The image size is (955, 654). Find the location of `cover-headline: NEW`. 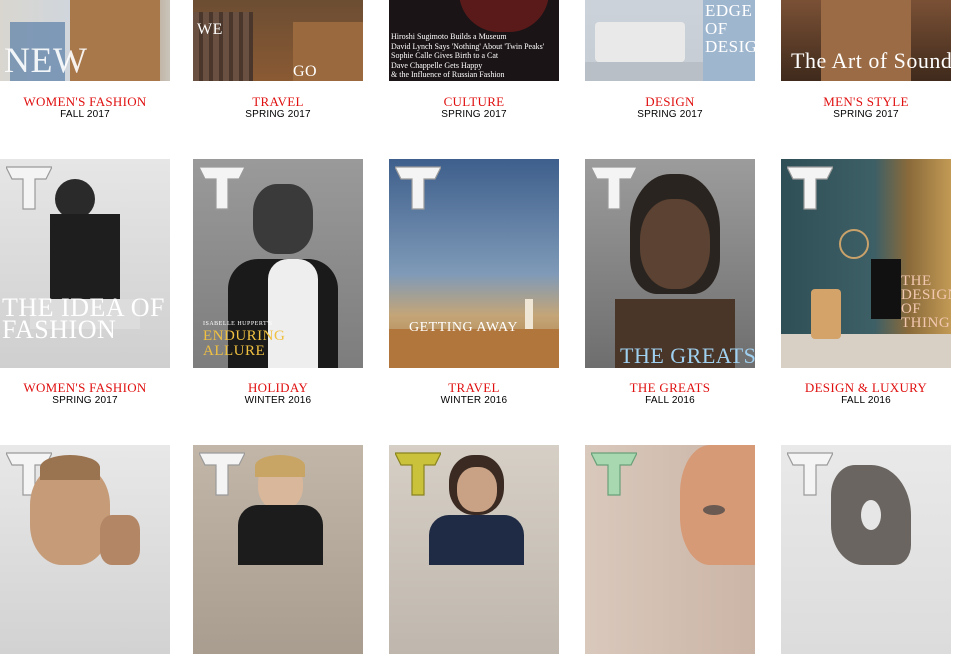

cover-headline: NEW is located at coordinates (46, 60).